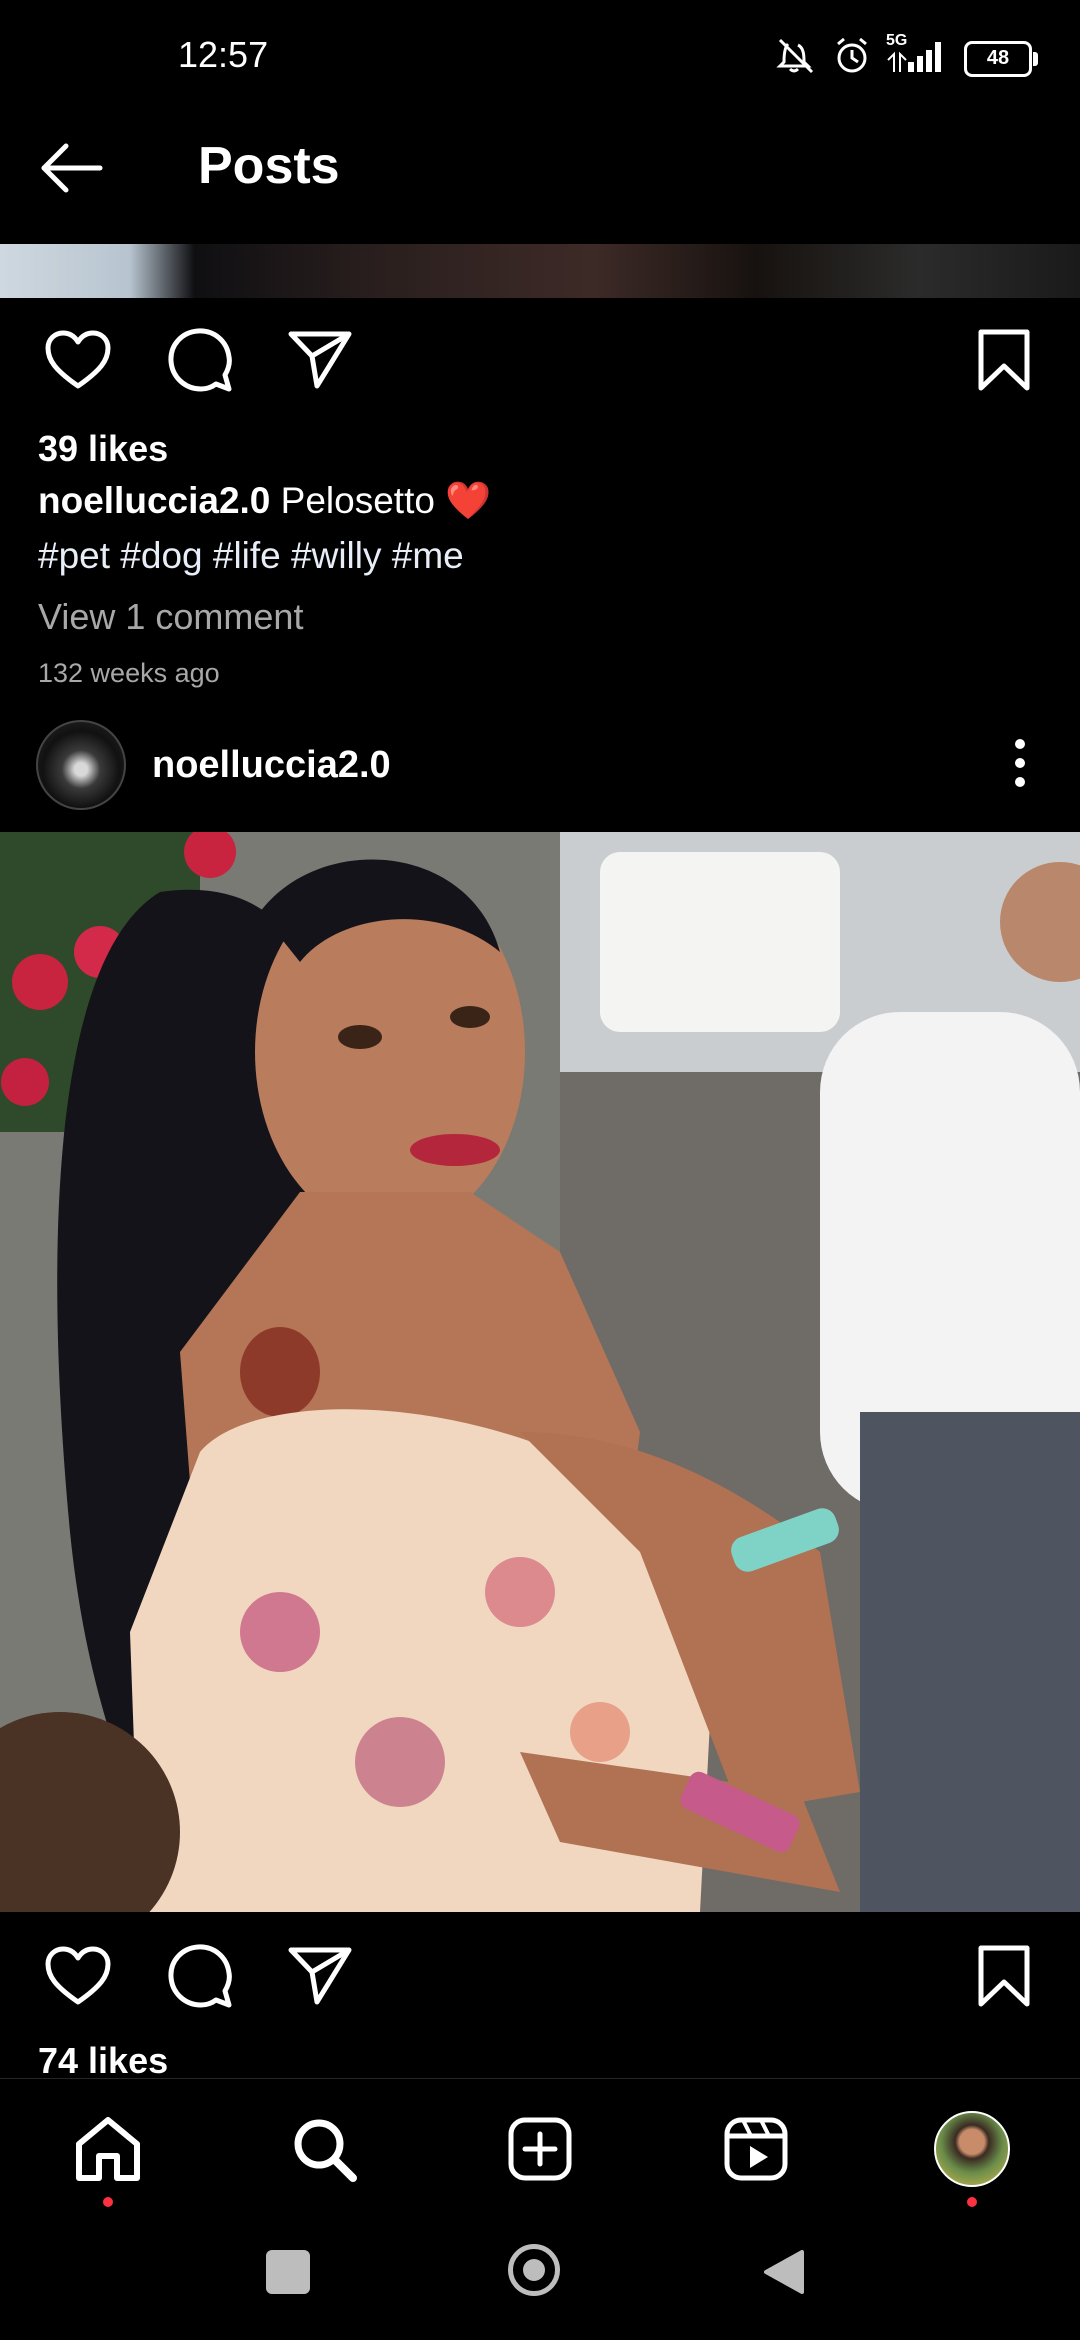 This screenshot has height=2340, width=1080. Describe the element at coordinates (269, 166) in the screenshot. I see `page-title: Posts` at that location.